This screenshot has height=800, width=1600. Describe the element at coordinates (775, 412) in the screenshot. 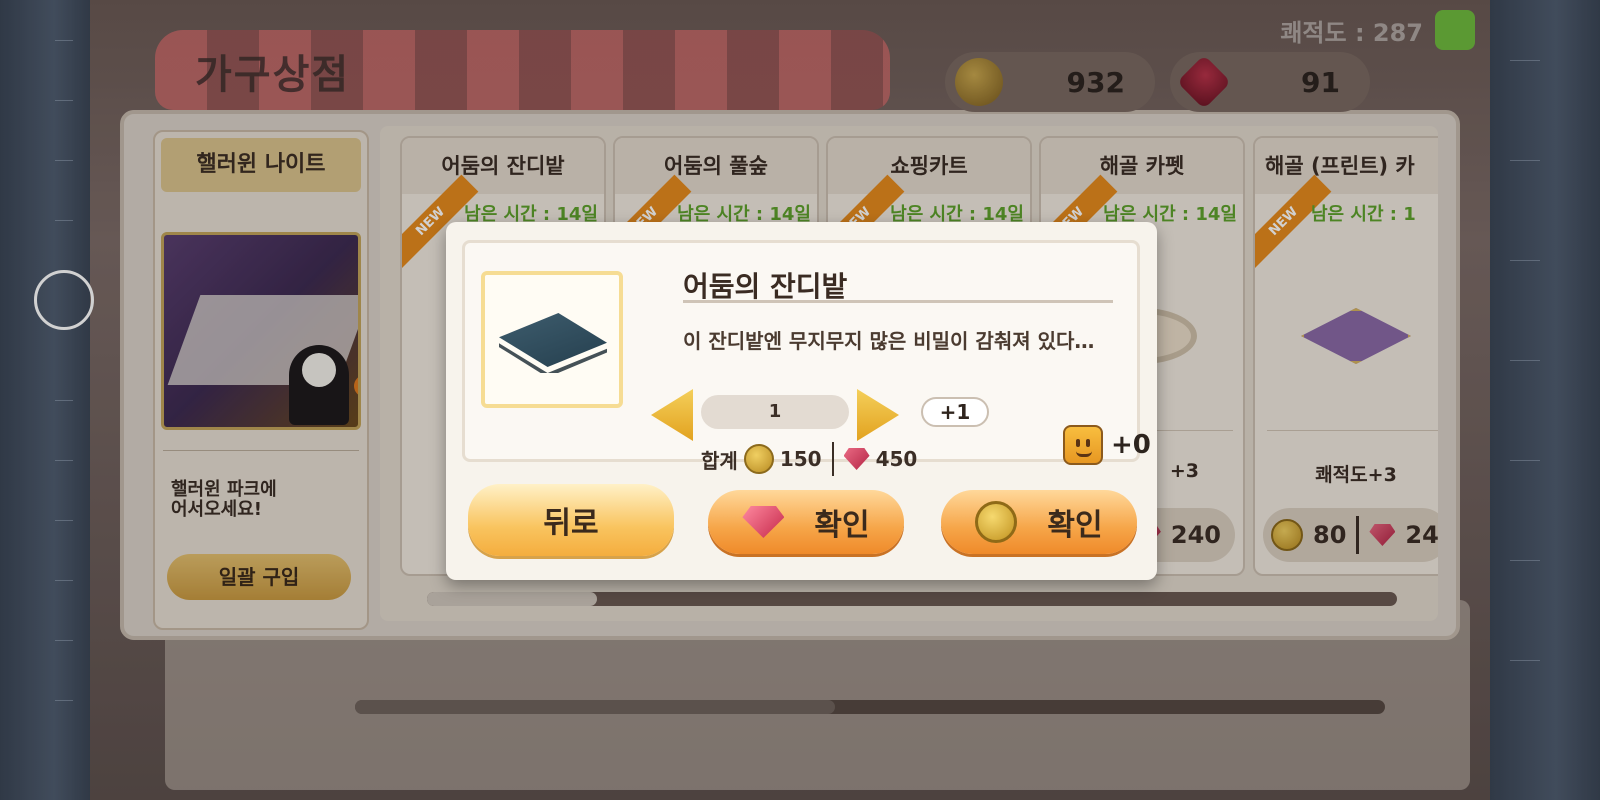

I see `quantity-field` at that location.